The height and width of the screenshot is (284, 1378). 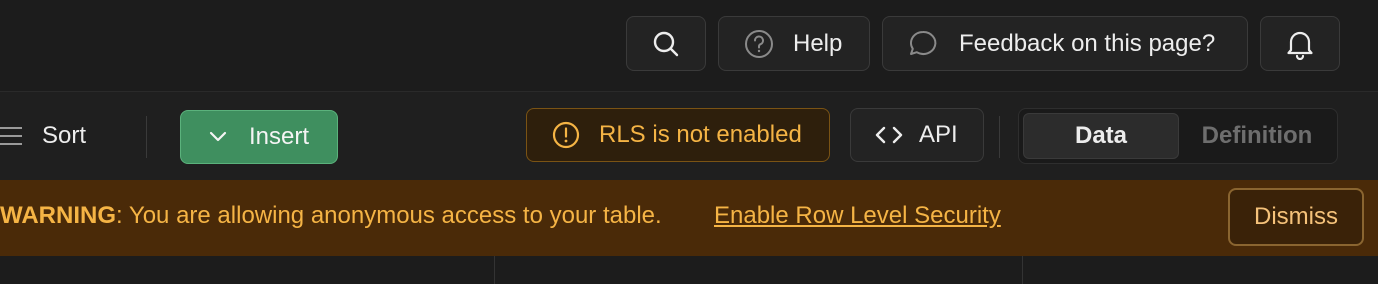 What do you see at coordinates (64, 135) in the screenshot?
I see `sort-label: Sort` at bounding box center [64, 135].